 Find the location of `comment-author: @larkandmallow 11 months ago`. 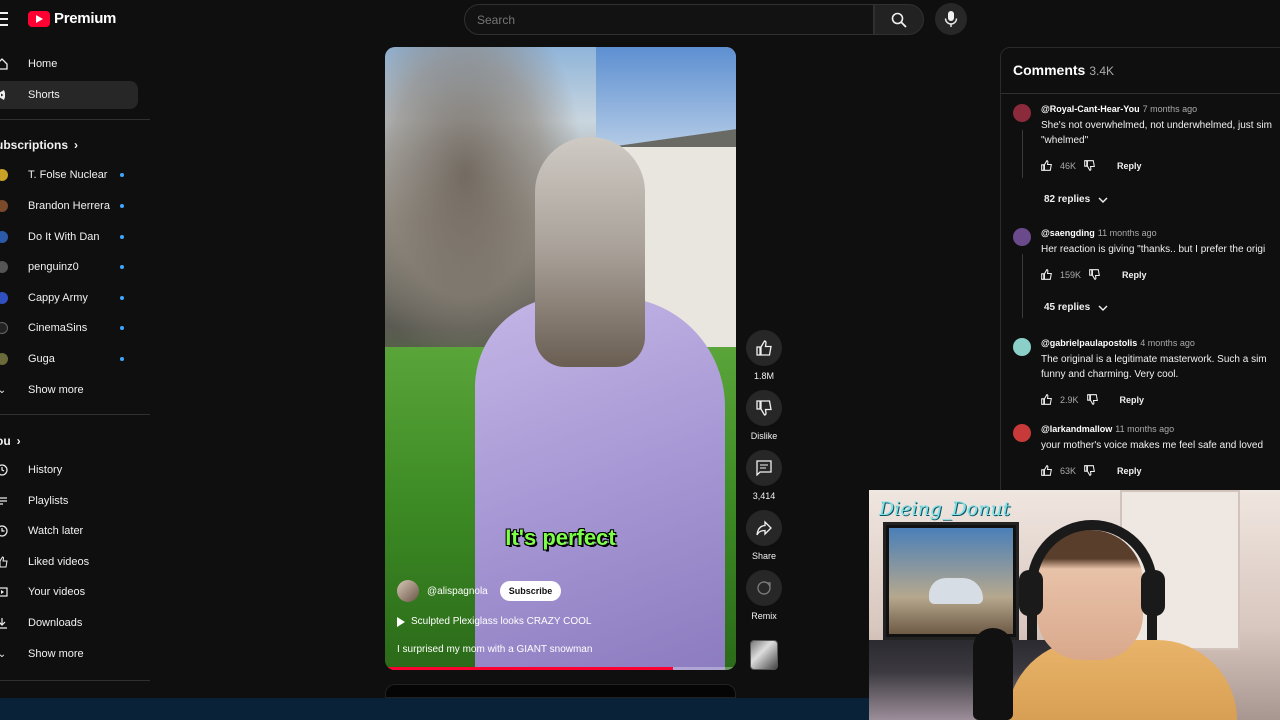

comment-author: @larkandmallow 11 months ago is located at coordinates (1107, 429).